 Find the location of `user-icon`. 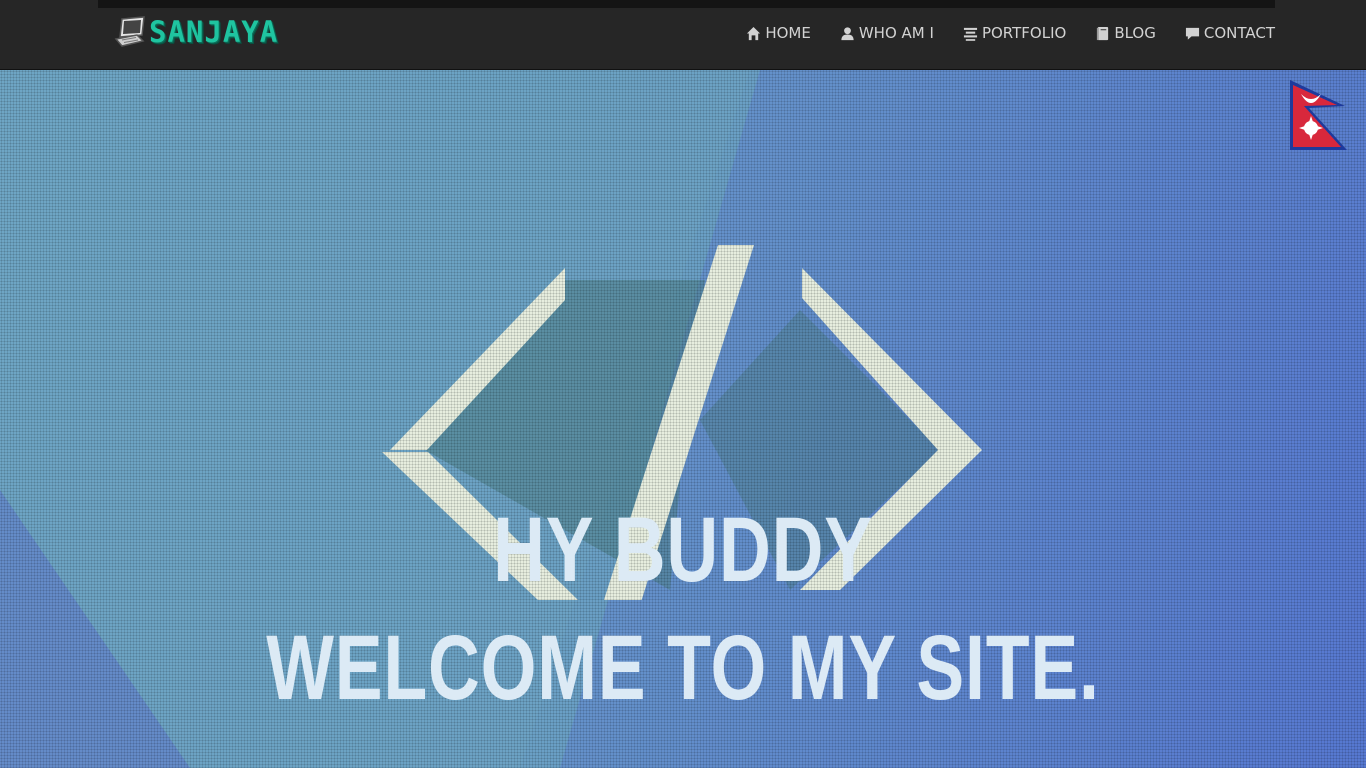

user-icon is located at coordinates (847, 33).